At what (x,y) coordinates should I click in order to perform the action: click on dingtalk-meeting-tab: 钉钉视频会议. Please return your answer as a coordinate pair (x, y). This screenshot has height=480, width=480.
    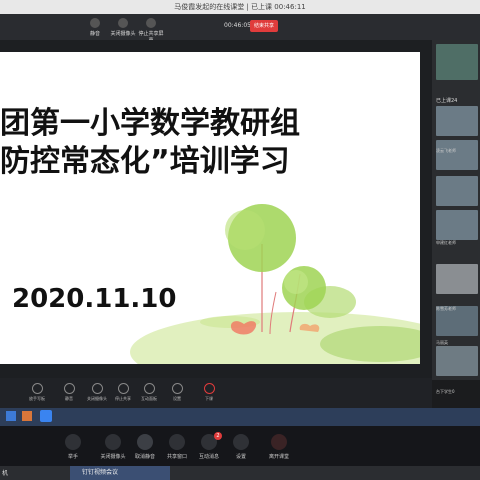
    Looking at the image, I should click on (120, 473).